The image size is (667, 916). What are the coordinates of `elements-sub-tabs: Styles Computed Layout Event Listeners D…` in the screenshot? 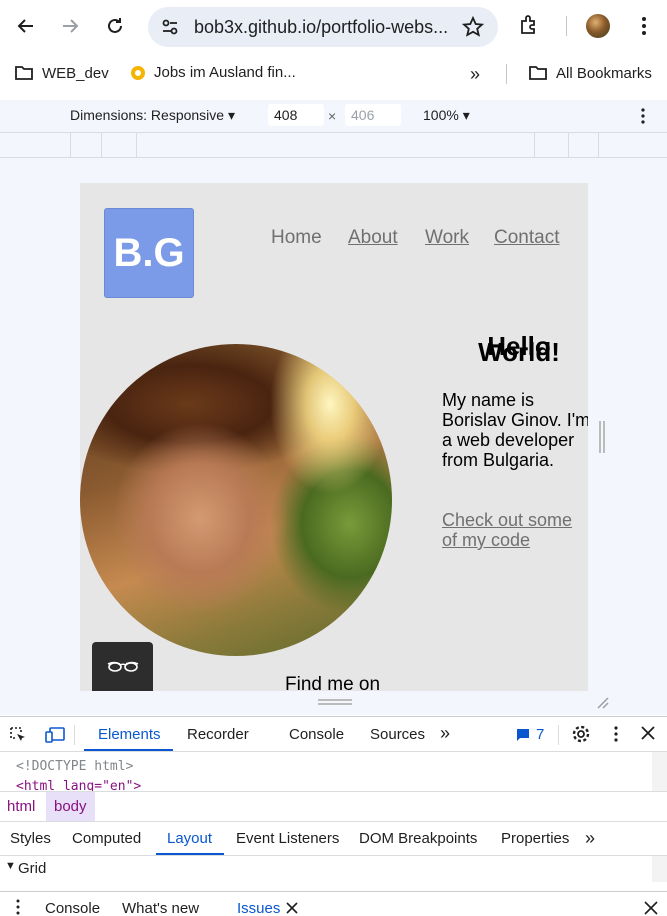 It's located at (333, 838).